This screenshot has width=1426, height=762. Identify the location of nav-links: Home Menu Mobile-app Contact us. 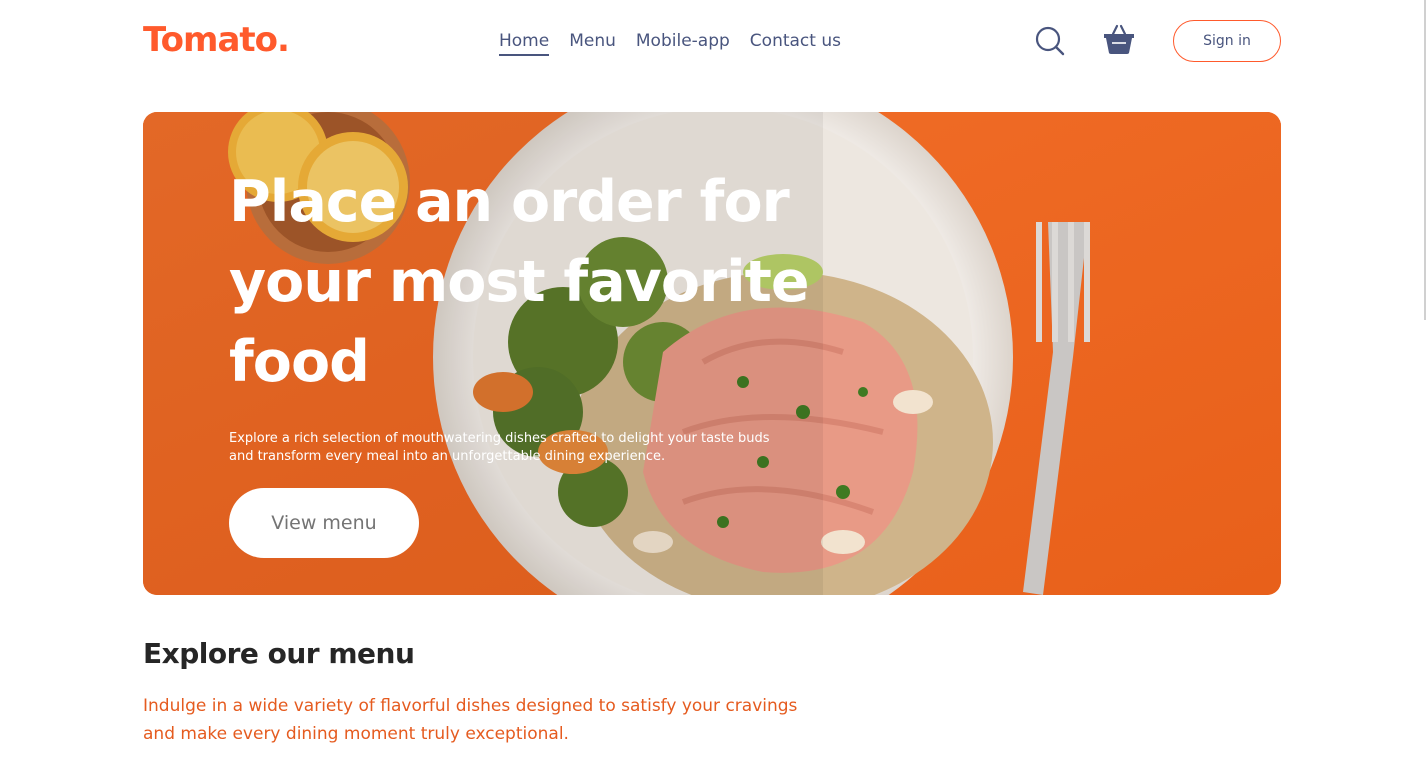
(670, 43).